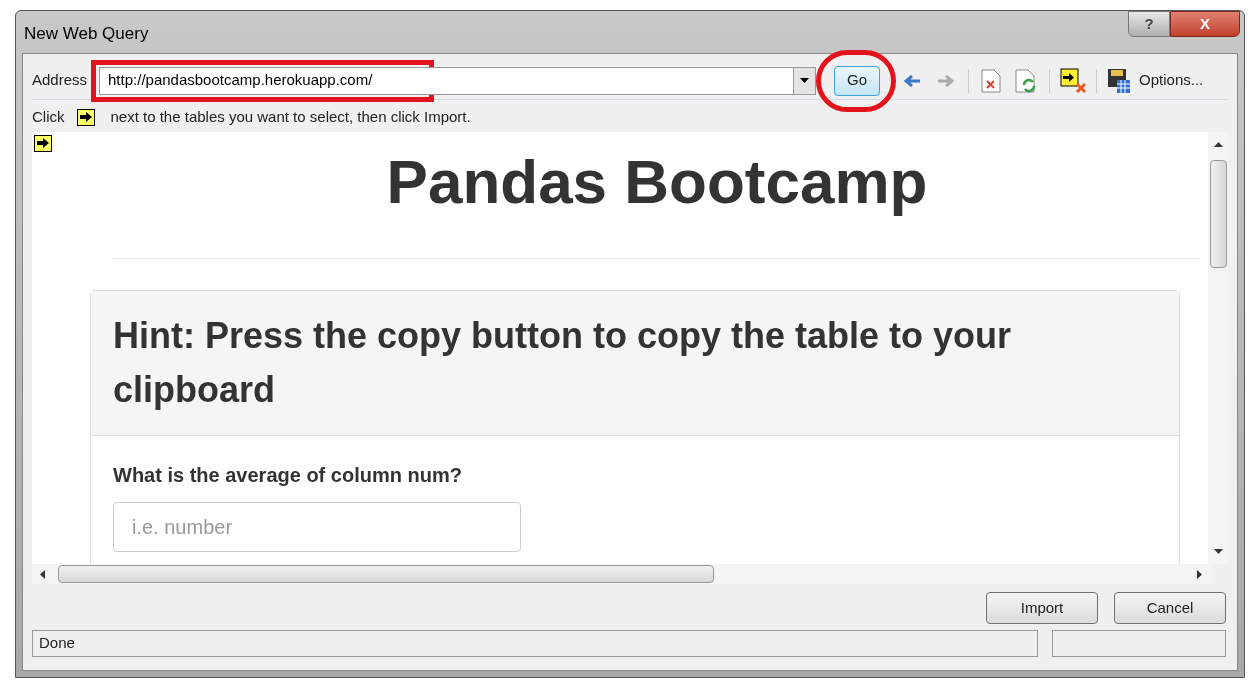  I want to click on help-button: ?, so click(1149, 24).